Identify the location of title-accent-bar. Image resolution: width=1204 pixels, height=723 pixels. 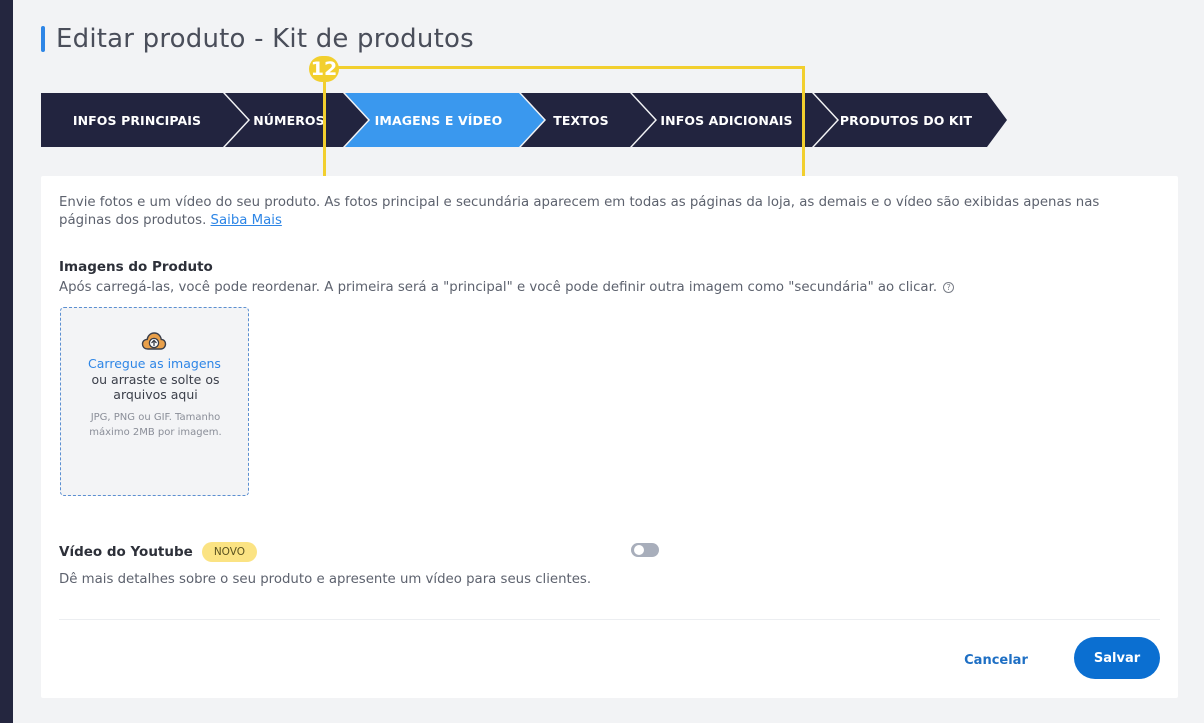
(43, 39).